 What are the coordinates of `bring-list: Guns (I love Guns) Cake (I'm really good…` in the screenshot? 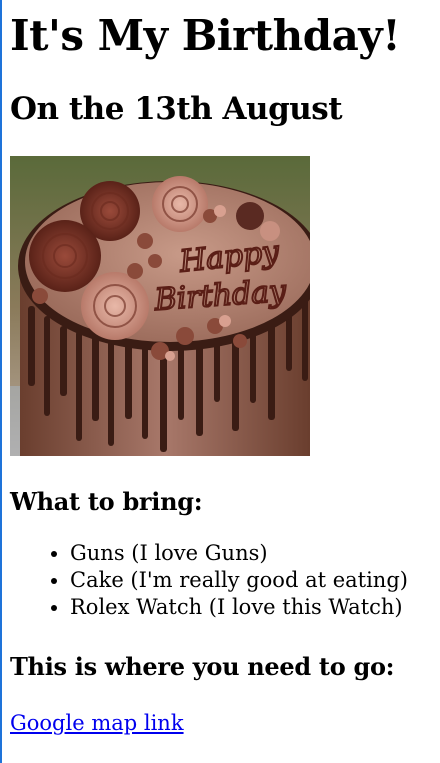 It's located at (220, 580).